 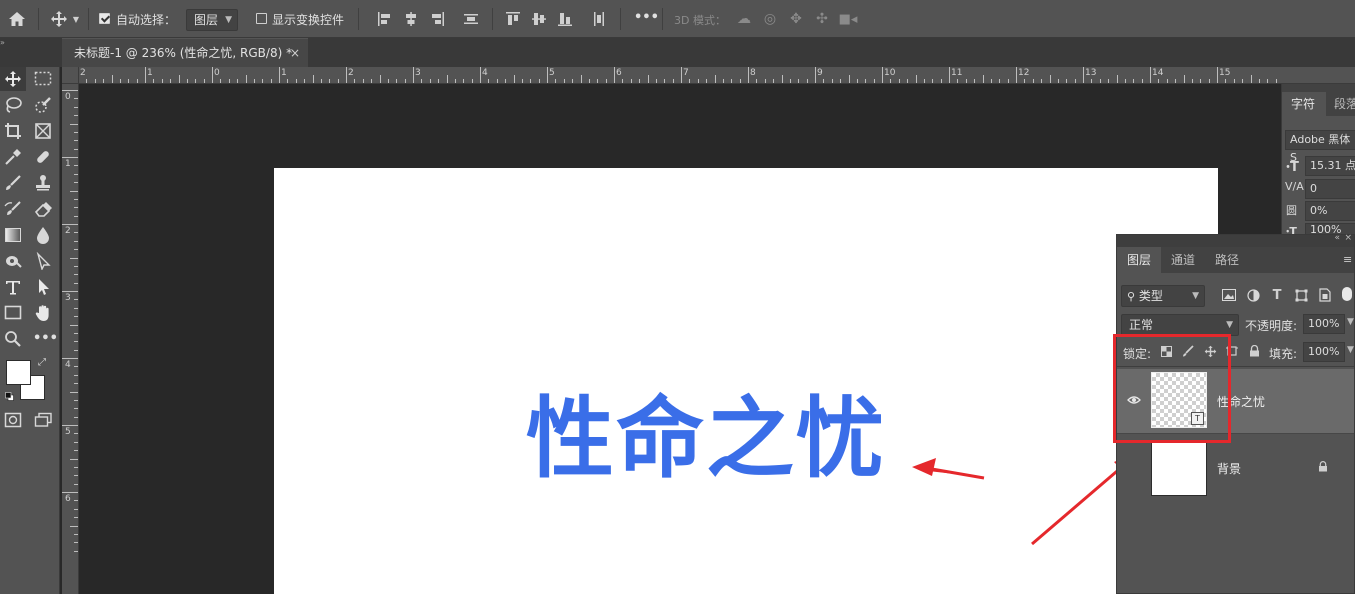 I want to click on panel-menu-icon: ≡, so click(x=1347, y=259).